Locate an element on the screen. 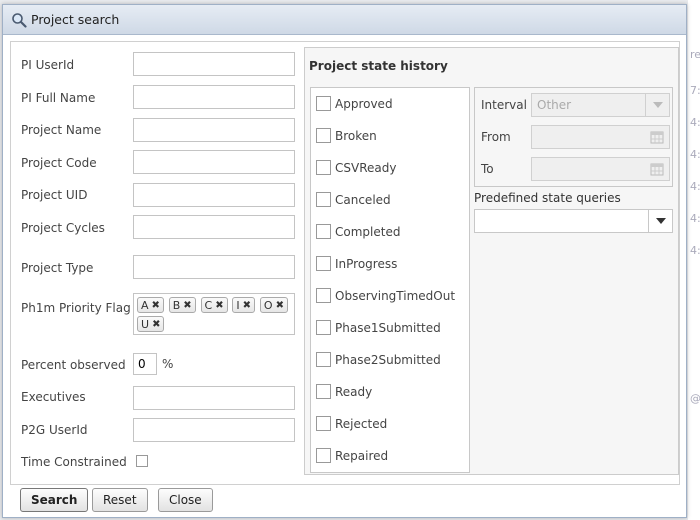 This screenshot has height=520, width=700. project-type-label: Project Type is located at coordinates (57, 268).